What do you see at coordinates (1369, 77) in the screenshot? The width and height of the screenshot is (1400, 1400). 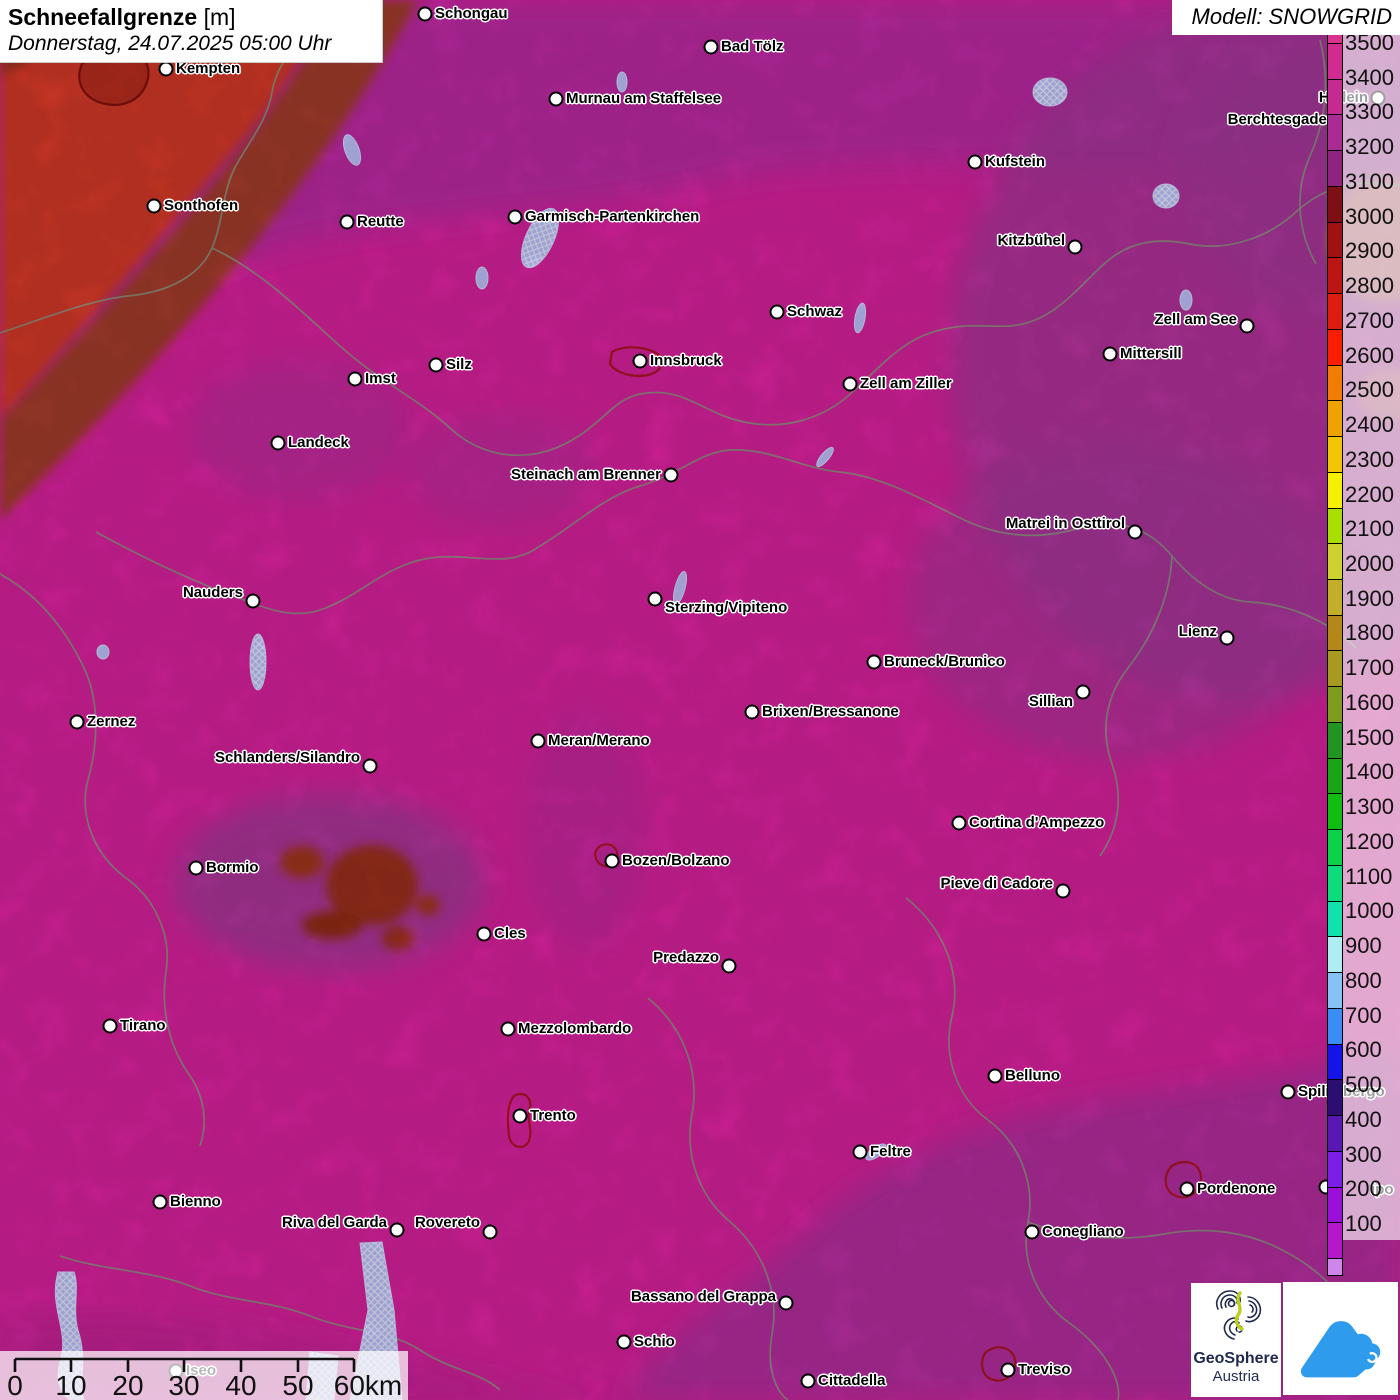 I see `colorbar-tick-label: 3400` at bounding box center [1369, 77].